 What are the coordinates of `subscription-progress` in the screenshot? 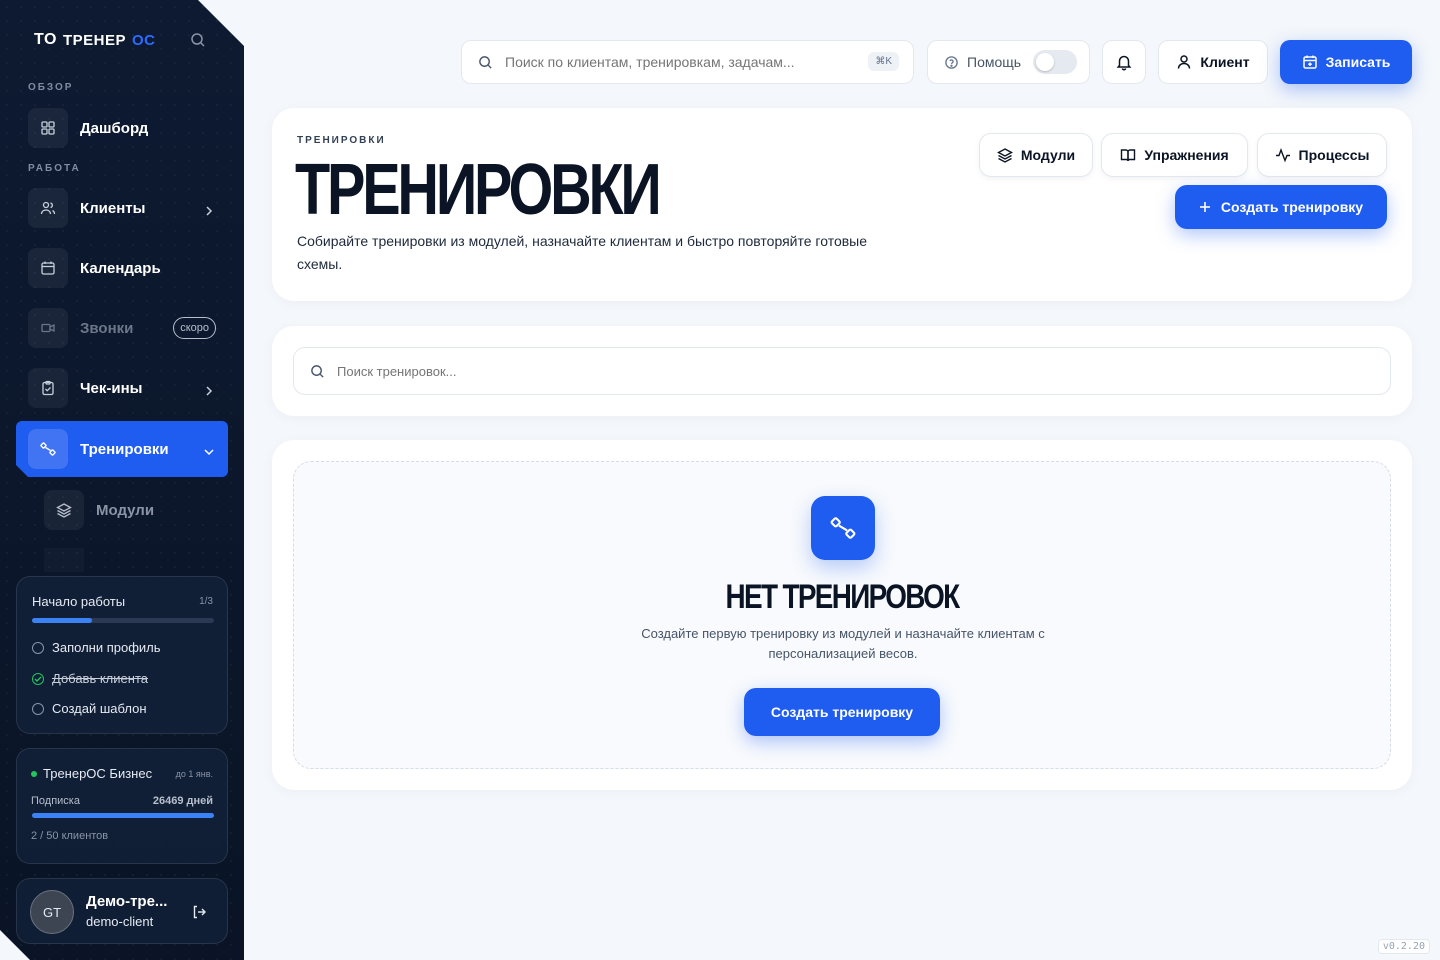 It's located at (123, 815).